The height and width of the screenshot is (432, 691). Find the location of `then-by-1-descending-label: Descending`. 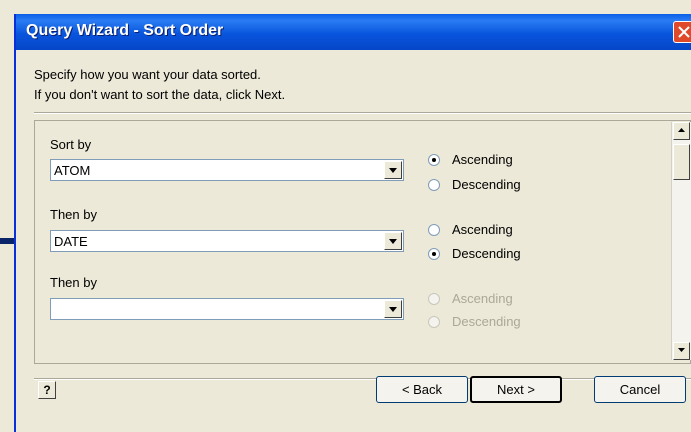

then-by-1-descending-label: Descending is located at coordinates (486, 253).